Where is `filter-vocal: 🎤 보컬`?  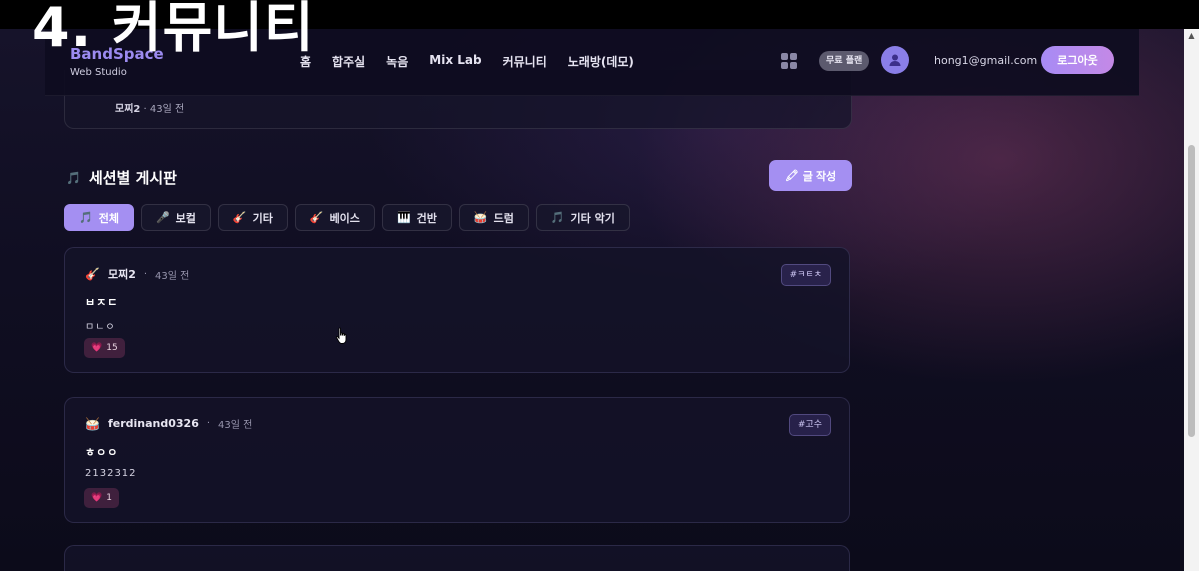 filter-vocal: 🎤 보컬 is located at coordinates (175, 217).